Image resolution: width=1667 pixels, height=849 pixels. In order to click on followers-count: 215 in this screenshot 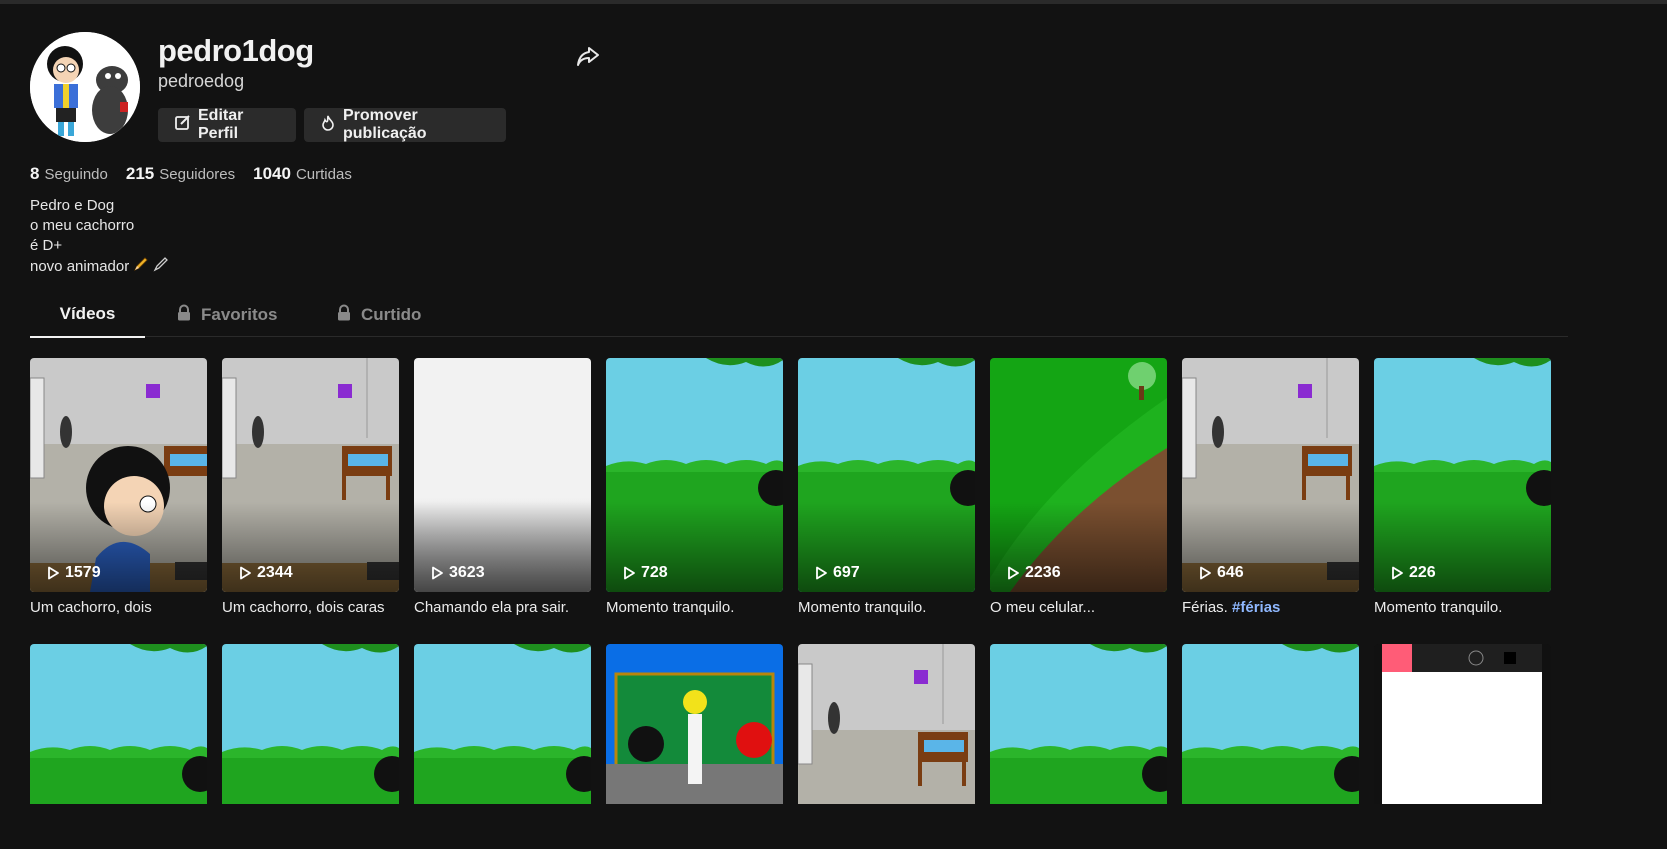, I will do `click(140, 173)`.